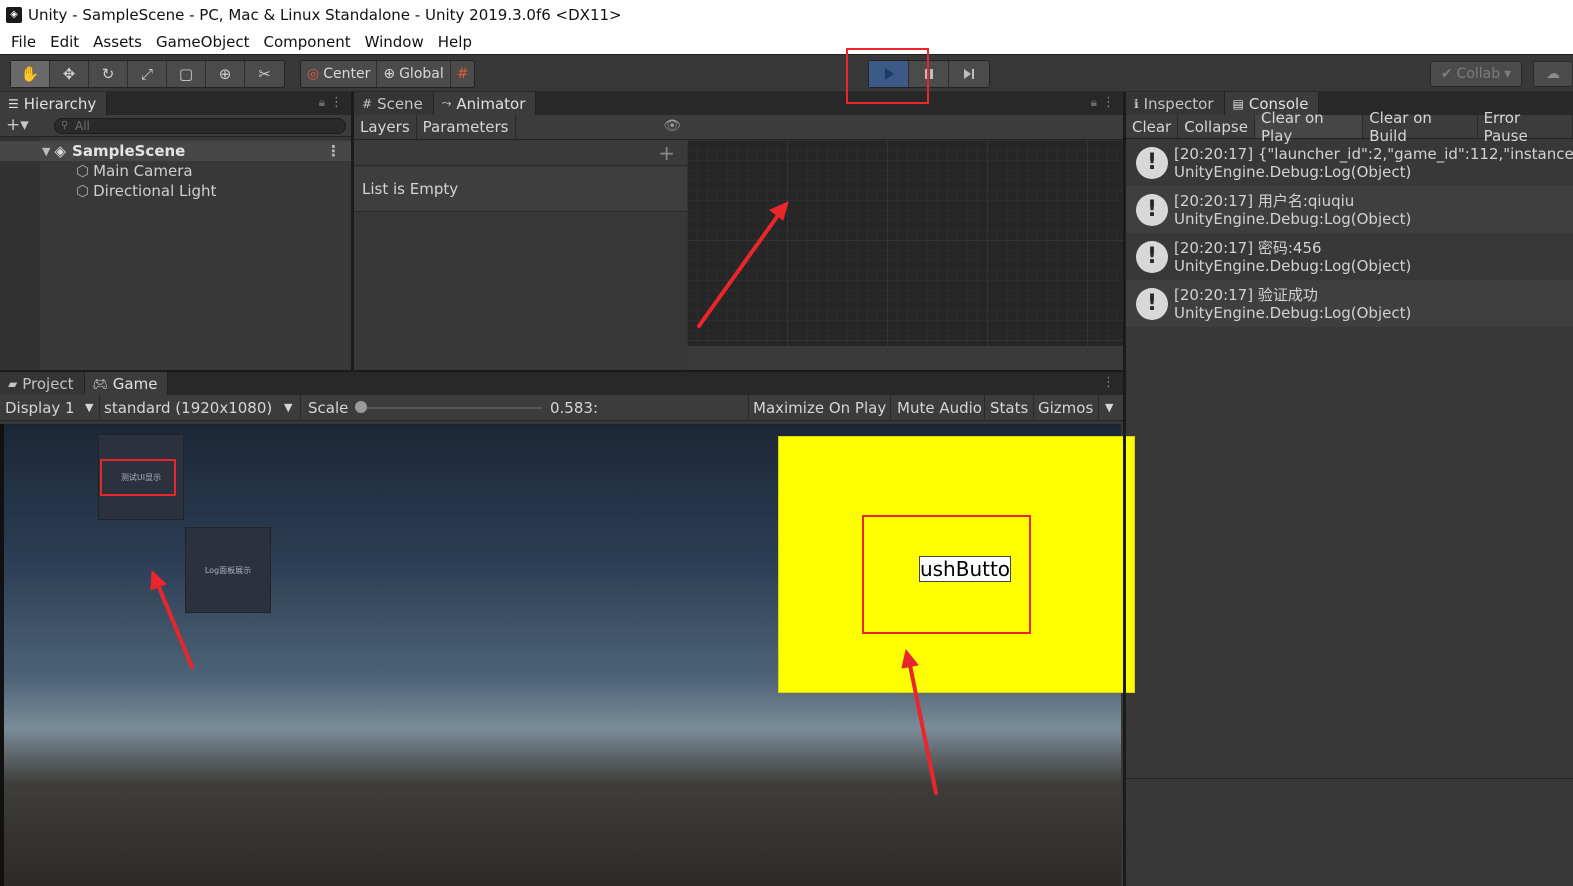  Describe the element at coordinates (264, 74) in the screenshot. I see `custom-tool-icon: ✂` at that location.